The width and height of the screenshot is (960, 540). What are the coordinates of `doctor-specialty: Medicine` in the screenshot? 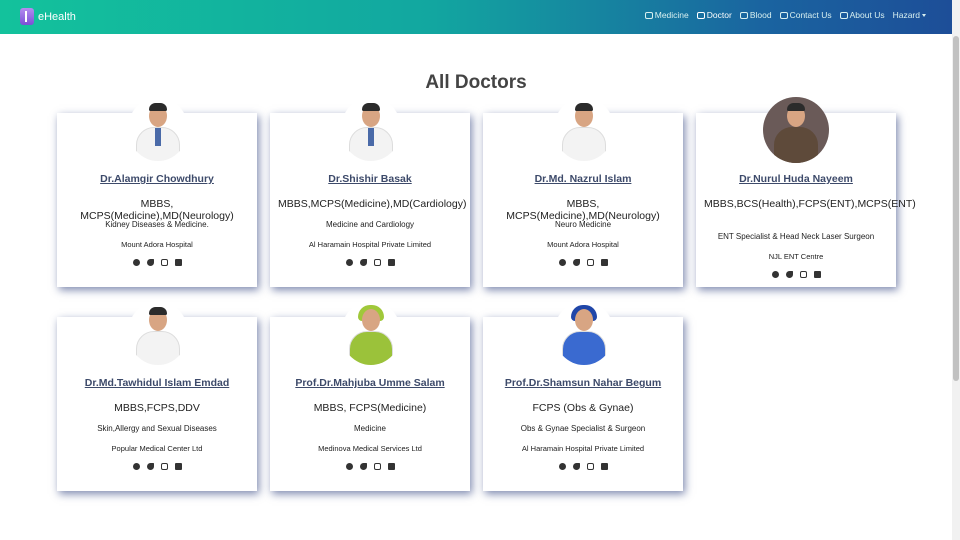 It's located at (369, 428).